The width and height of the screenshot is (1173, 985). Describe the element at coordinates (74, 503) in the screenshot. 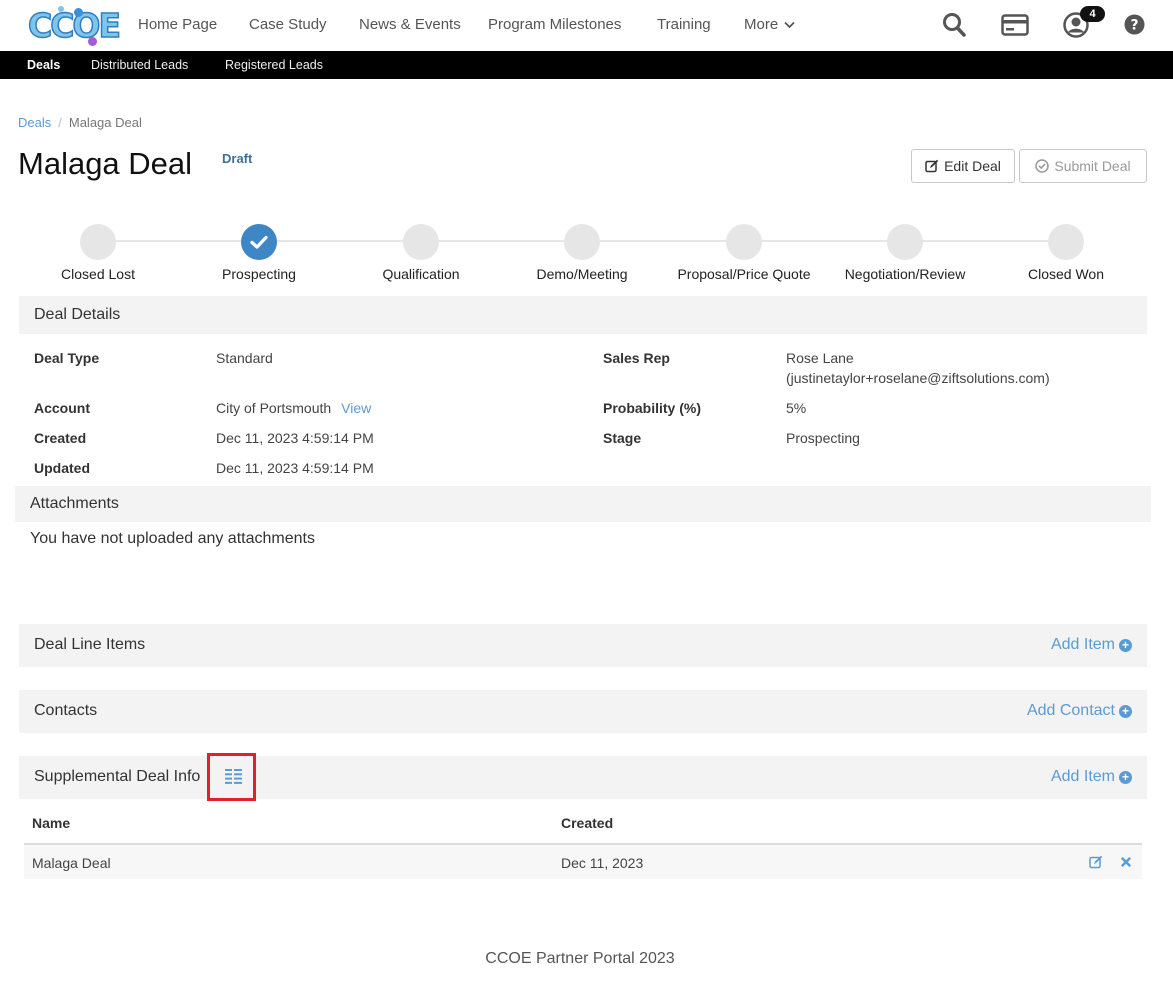

I see `attachments-title: Attachments` at that location.